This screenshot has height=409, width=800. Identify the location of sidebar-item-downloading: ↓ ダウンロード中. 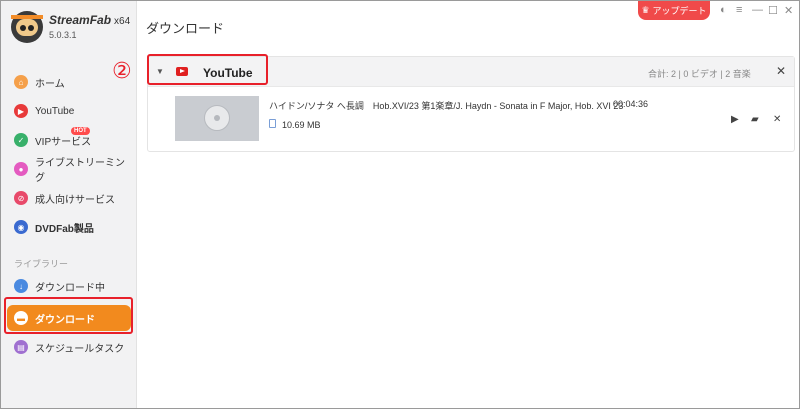
(69, 286).